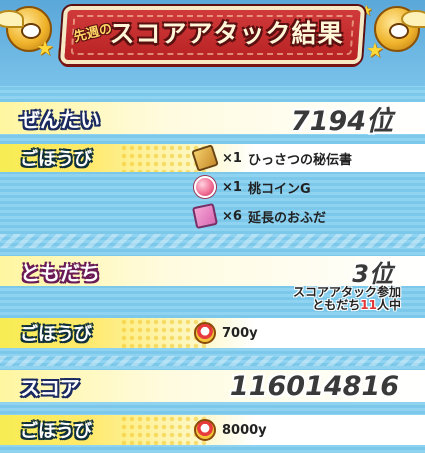 This screenshot has width=425, height=453. What do you see at coordinates (205, 158) in the screenshot?
I see `scroll-icon` at bounding box center [205, 158].